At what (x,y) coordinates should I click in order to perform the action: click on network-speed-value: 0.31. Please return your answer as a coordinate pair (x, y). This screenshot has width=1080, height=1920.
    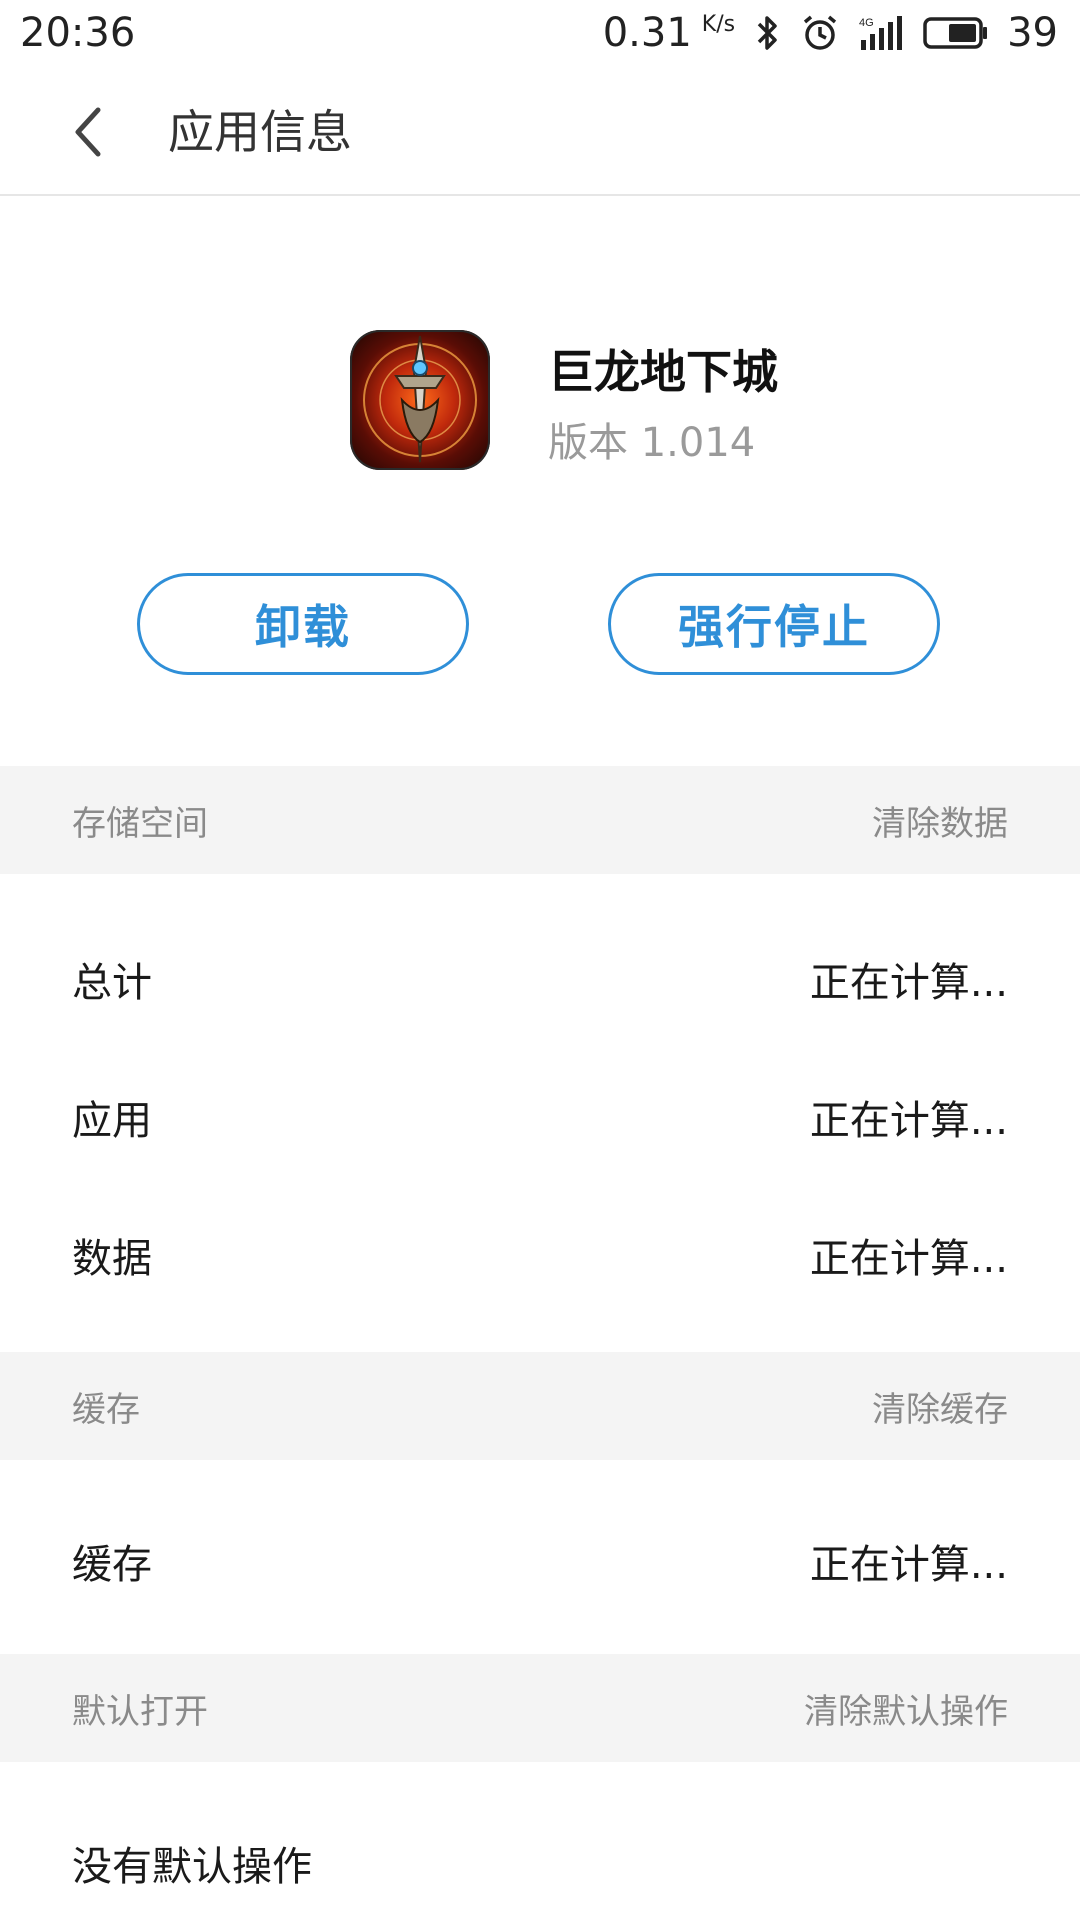
    Looking at the image, I should click on (647, 33).